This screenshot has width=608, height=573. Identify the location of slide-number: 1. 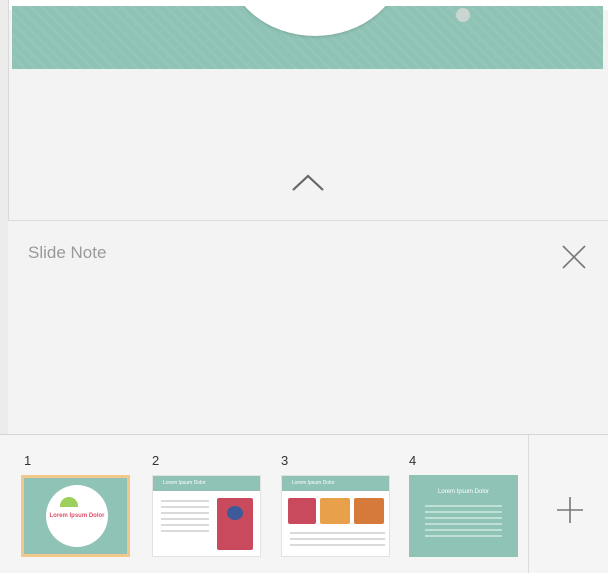
(28, 460).